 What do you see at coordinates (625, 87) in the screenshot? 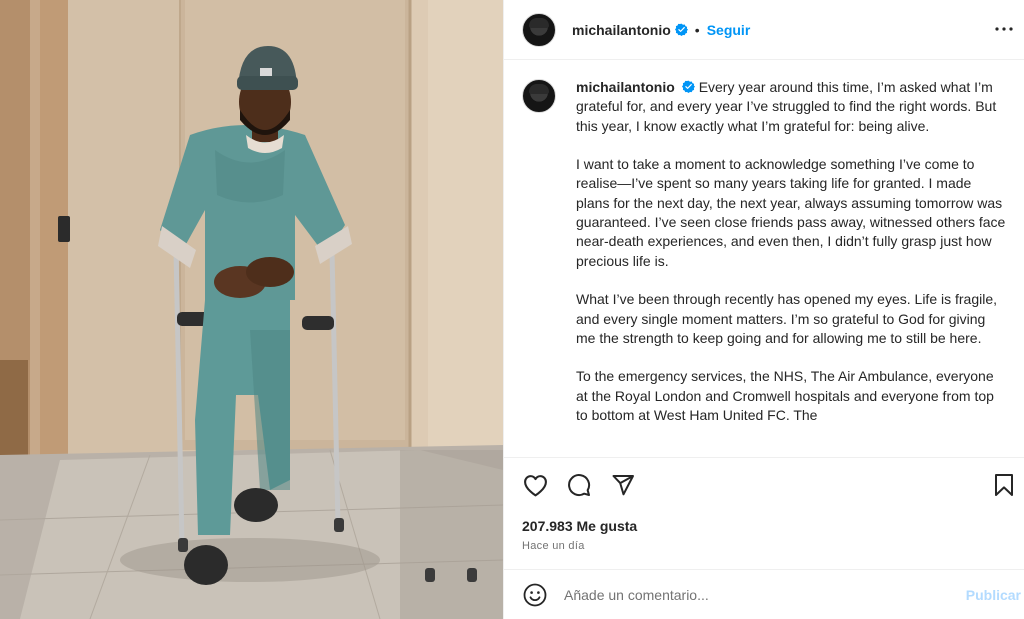
I see `caption-username: michailantonio` at bounding box center [625, 87].